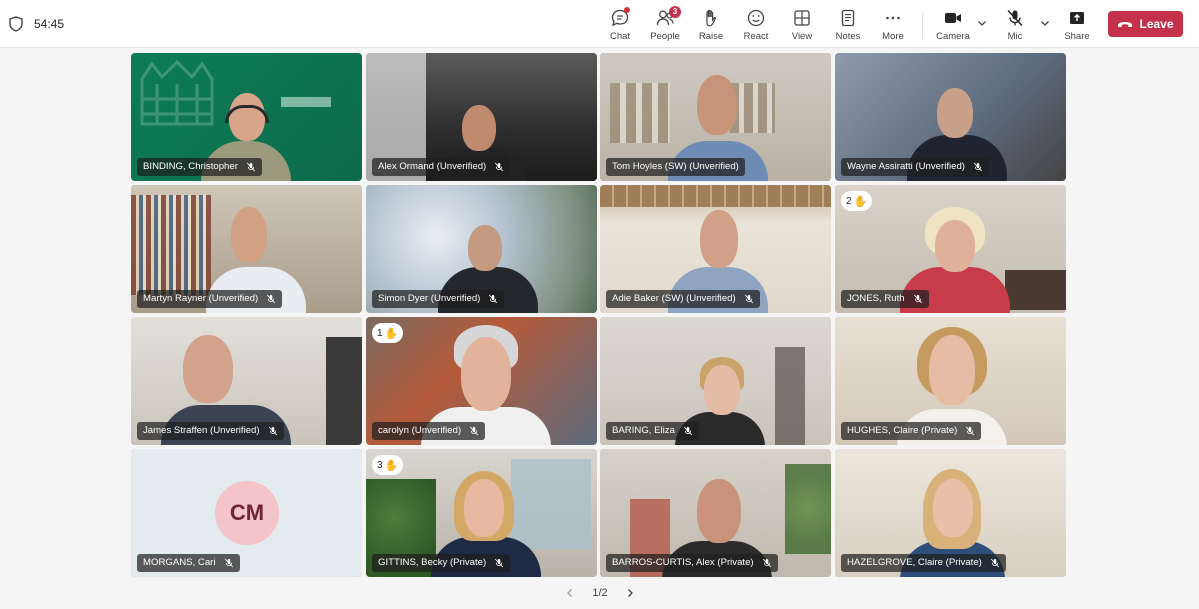  I want to click on view-label: View, so click(802, 36).